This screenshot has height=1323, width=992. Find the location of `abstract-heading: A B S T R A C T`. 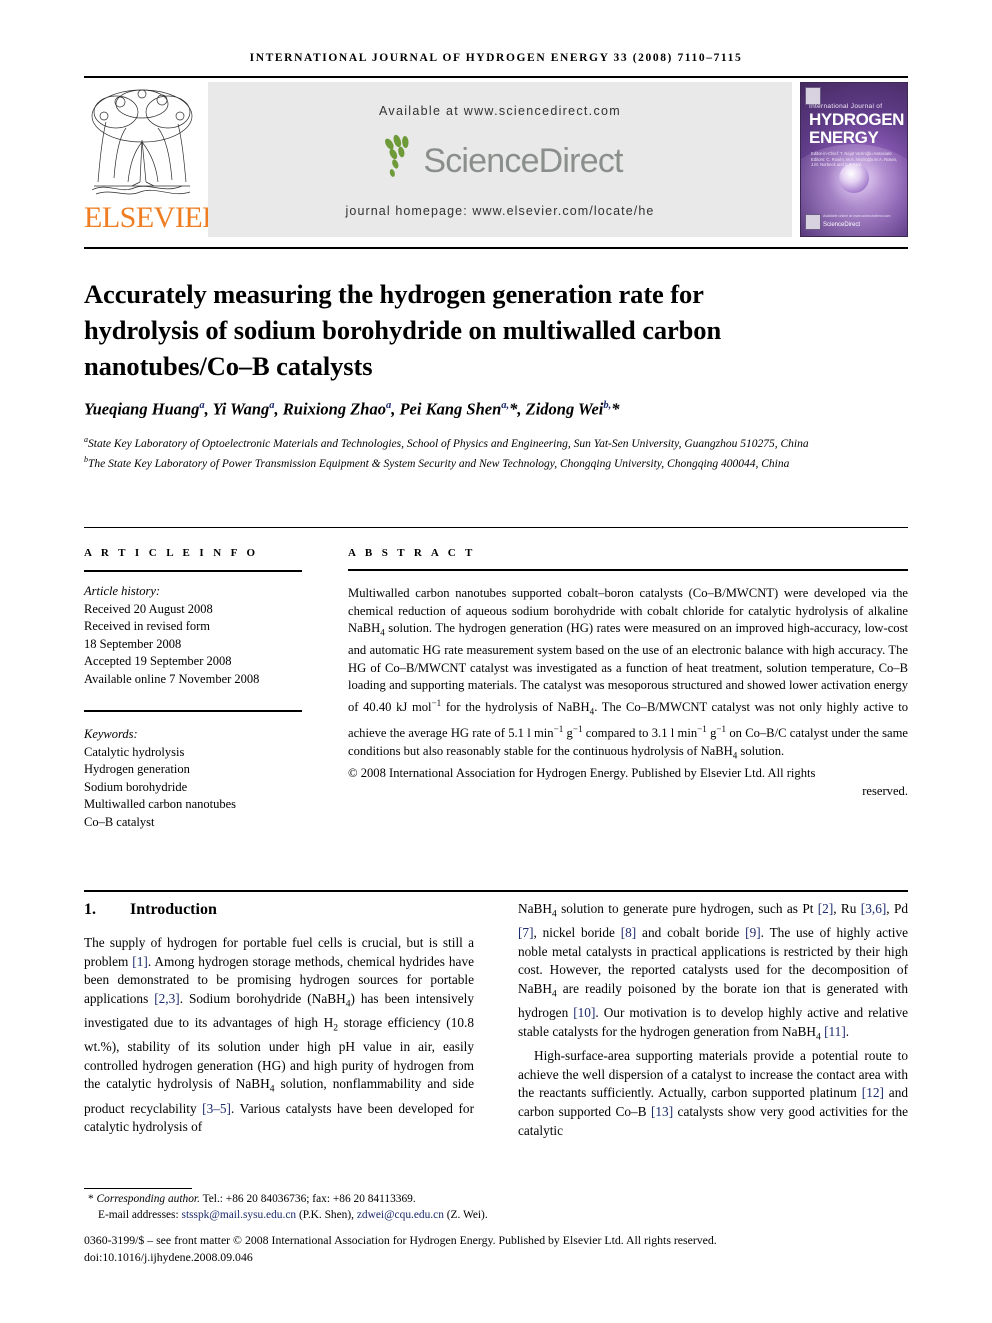

abstract-heading: A B S T R A C T is located at coordinates (412, 553).